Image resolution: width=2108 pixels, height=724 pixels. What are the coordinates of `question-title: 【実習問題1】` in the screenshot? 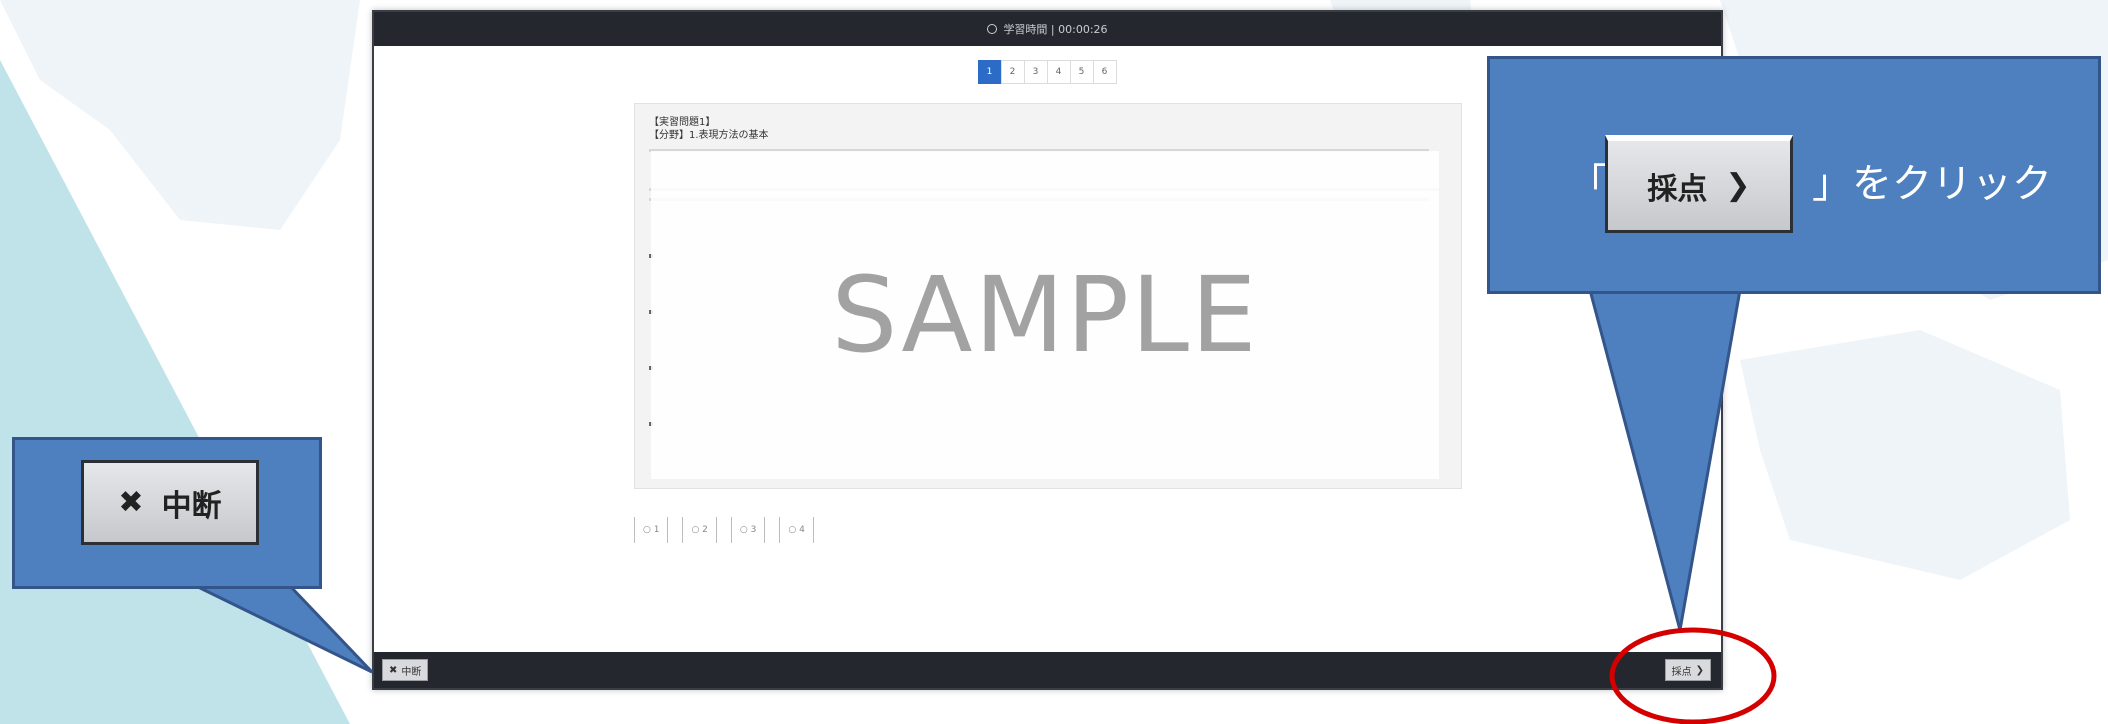 It's located at (682, 122).